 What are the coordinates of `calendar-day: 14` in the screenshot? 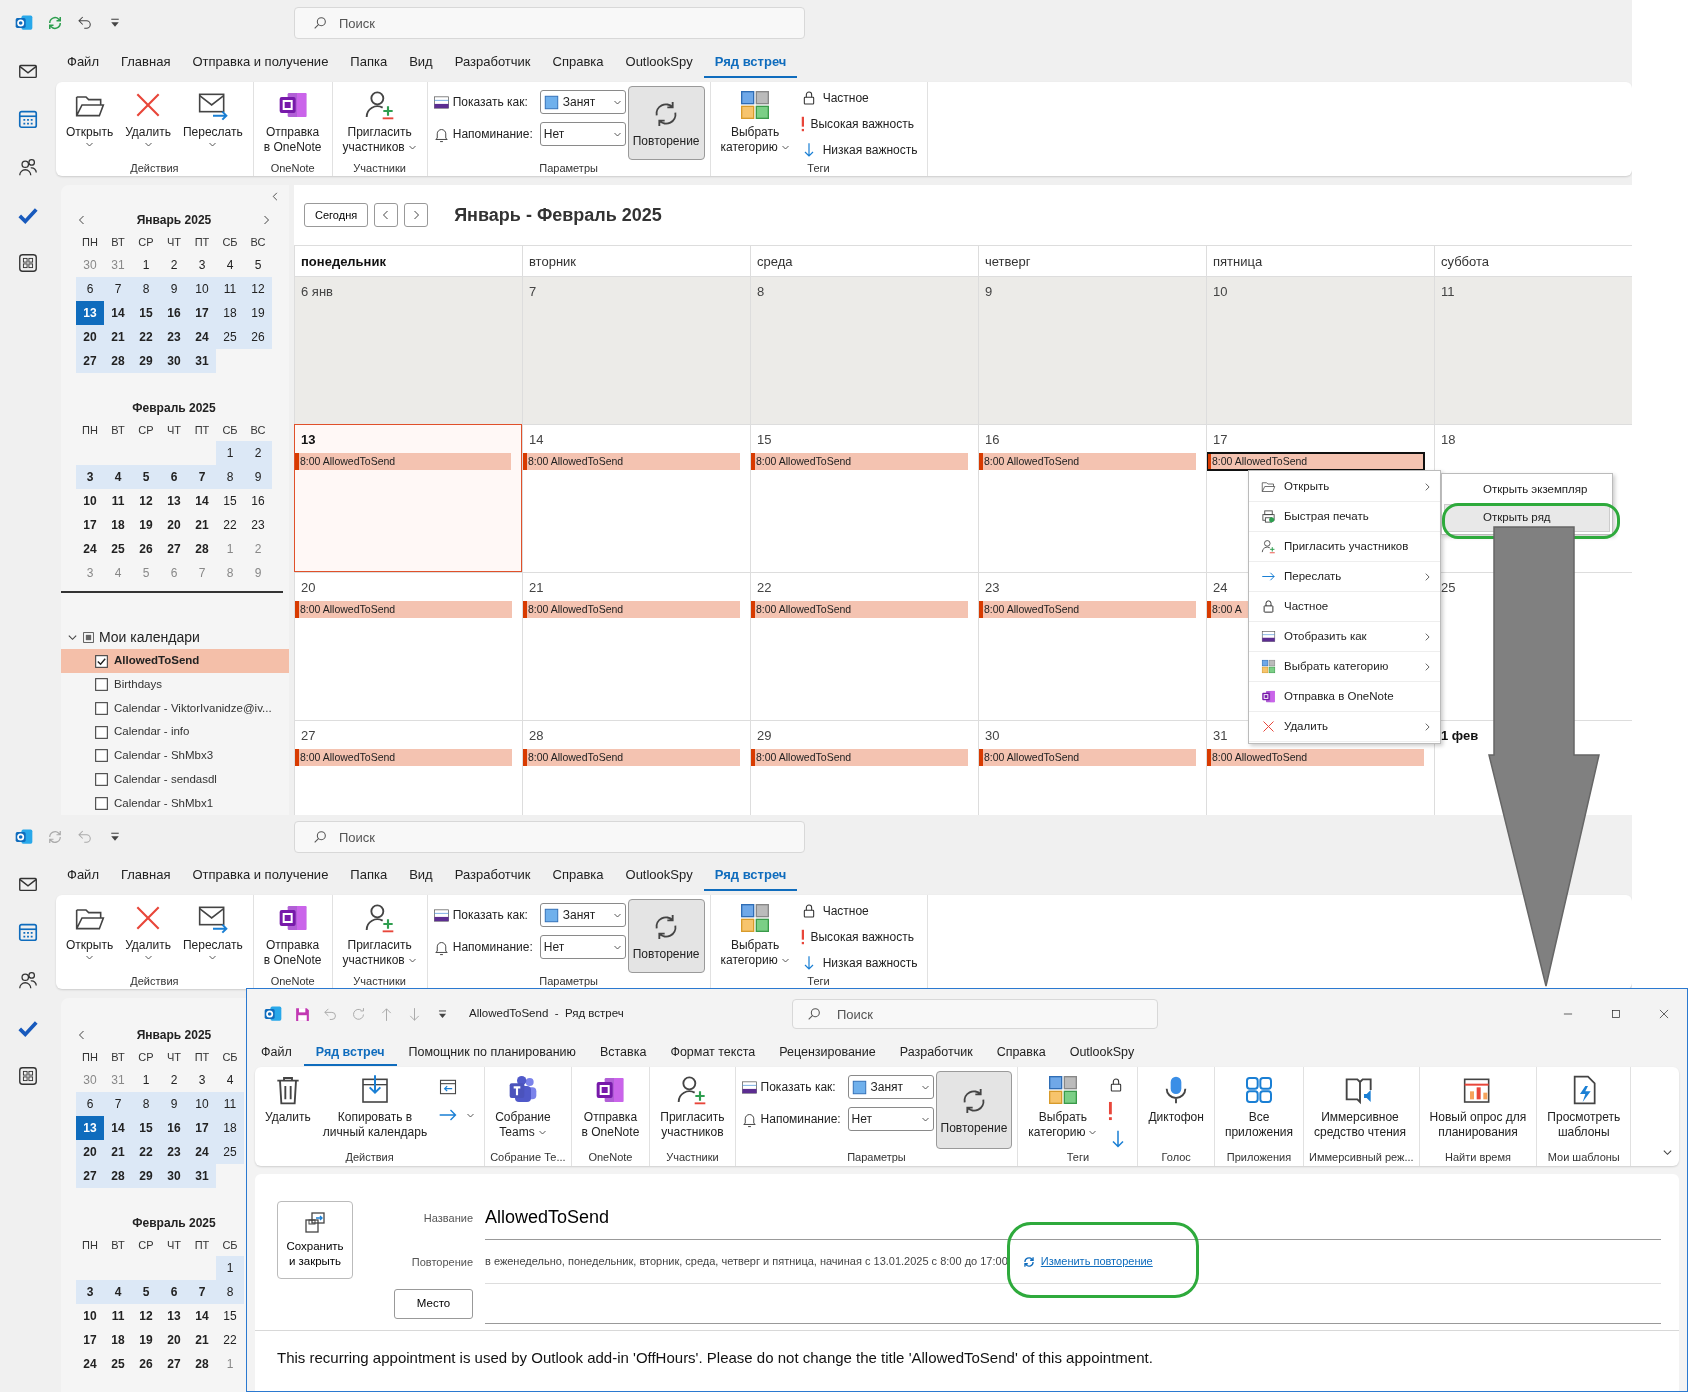 It's located at (118, 313).